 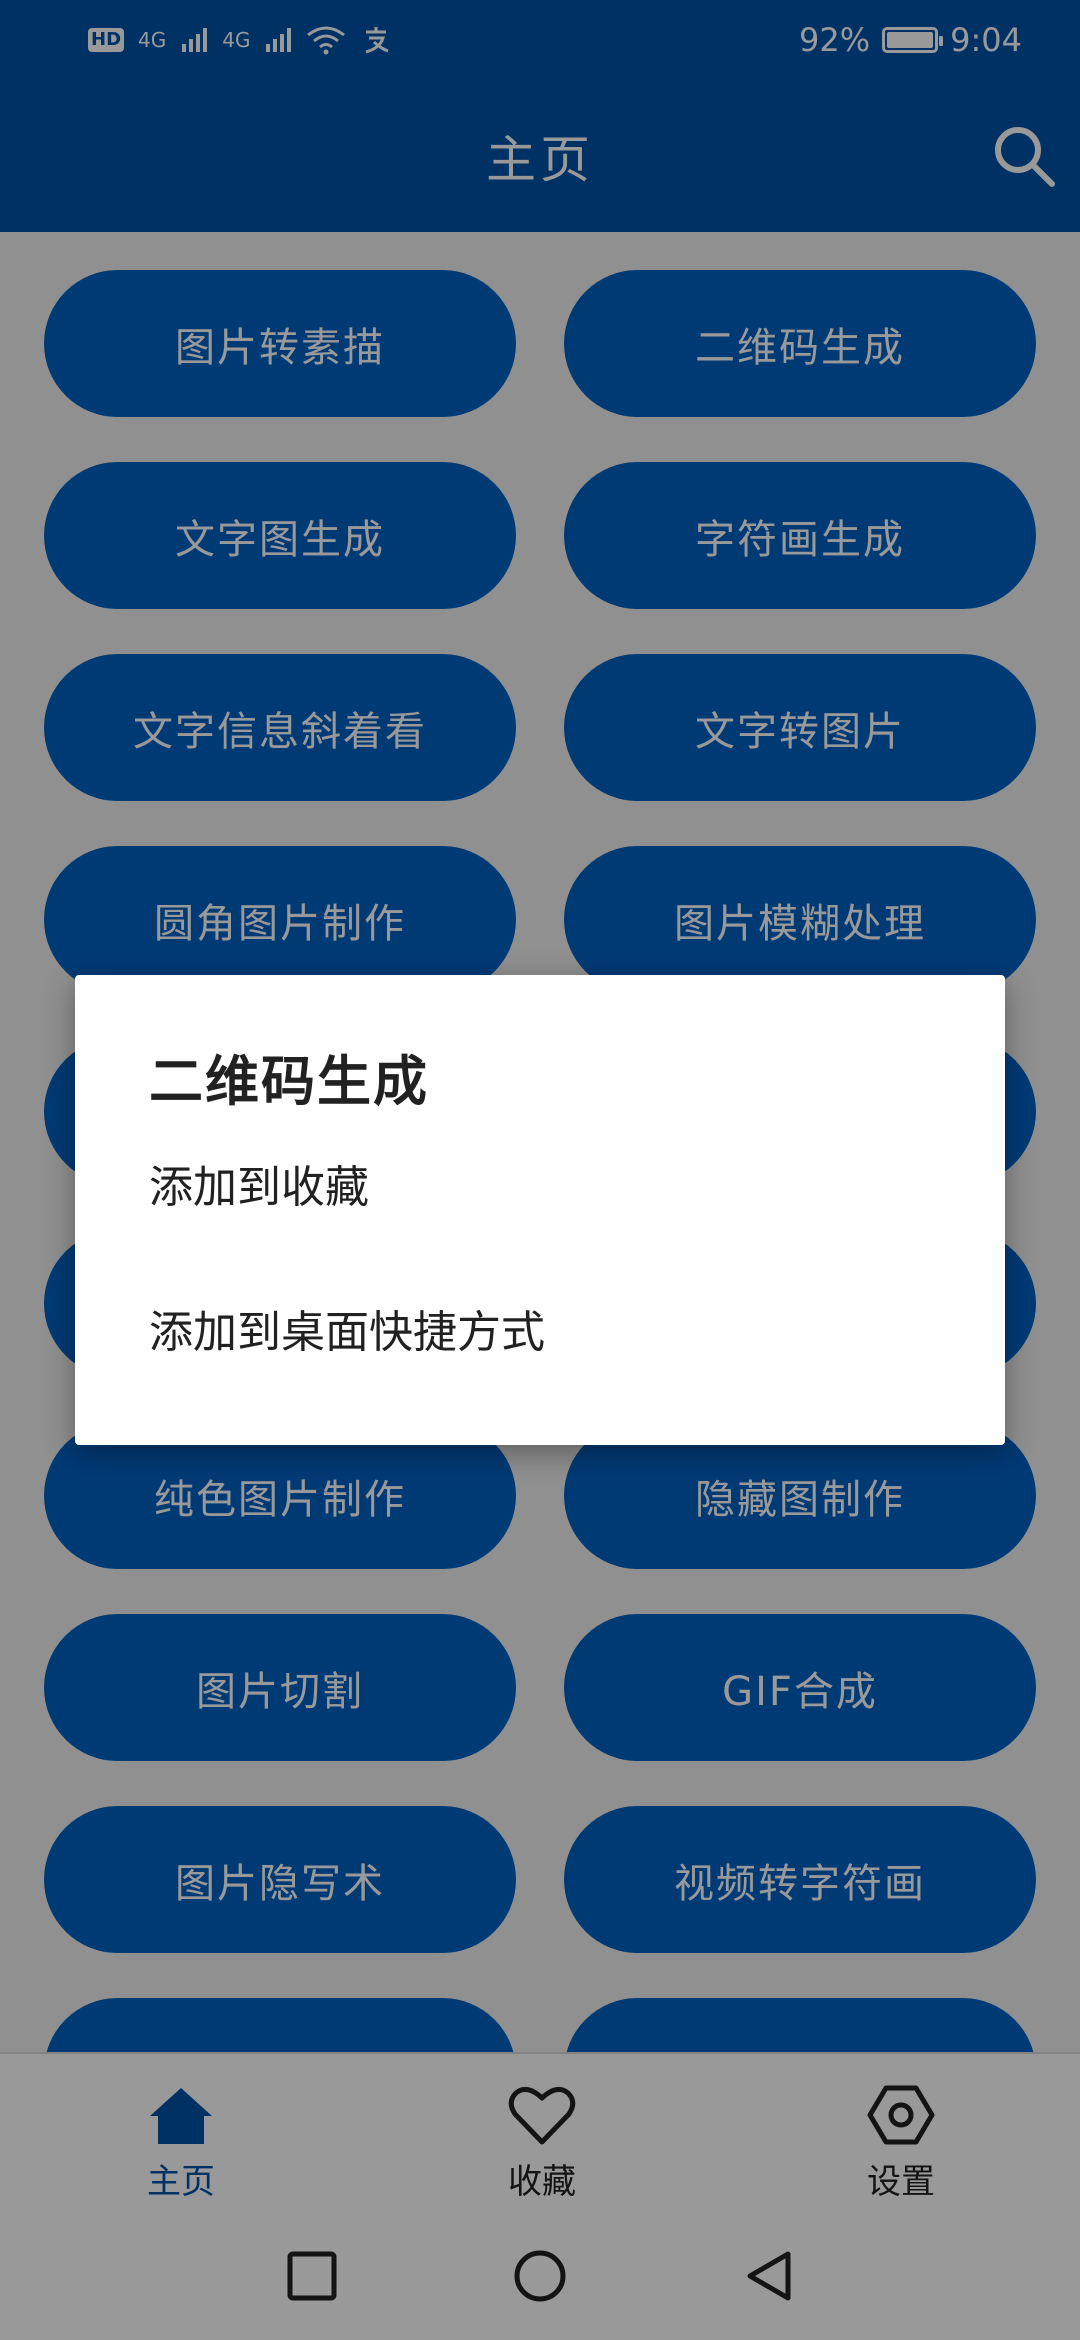 What do you see at coordinates (540, 1183) in the screenshot?
I see `add-to-favorites-option: 添加到收藏` at bounding box center [540, 1183].